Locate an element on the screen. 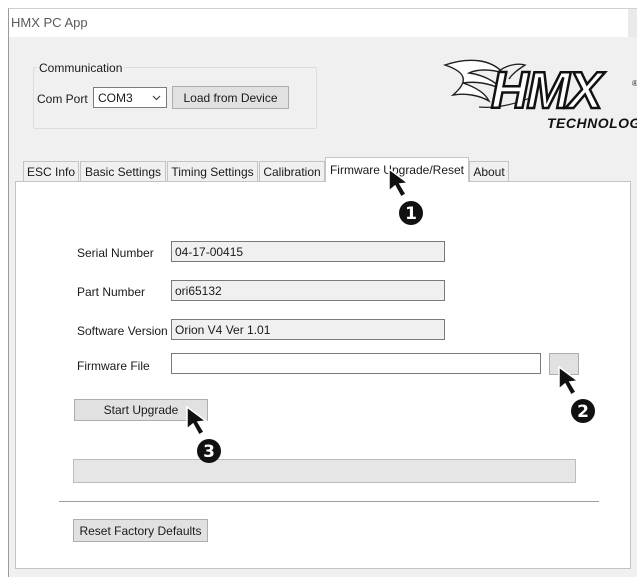 Image resolution: width=637 pixels, height=577 pixels. firmware-file-input is located at coordinates (356, 363).